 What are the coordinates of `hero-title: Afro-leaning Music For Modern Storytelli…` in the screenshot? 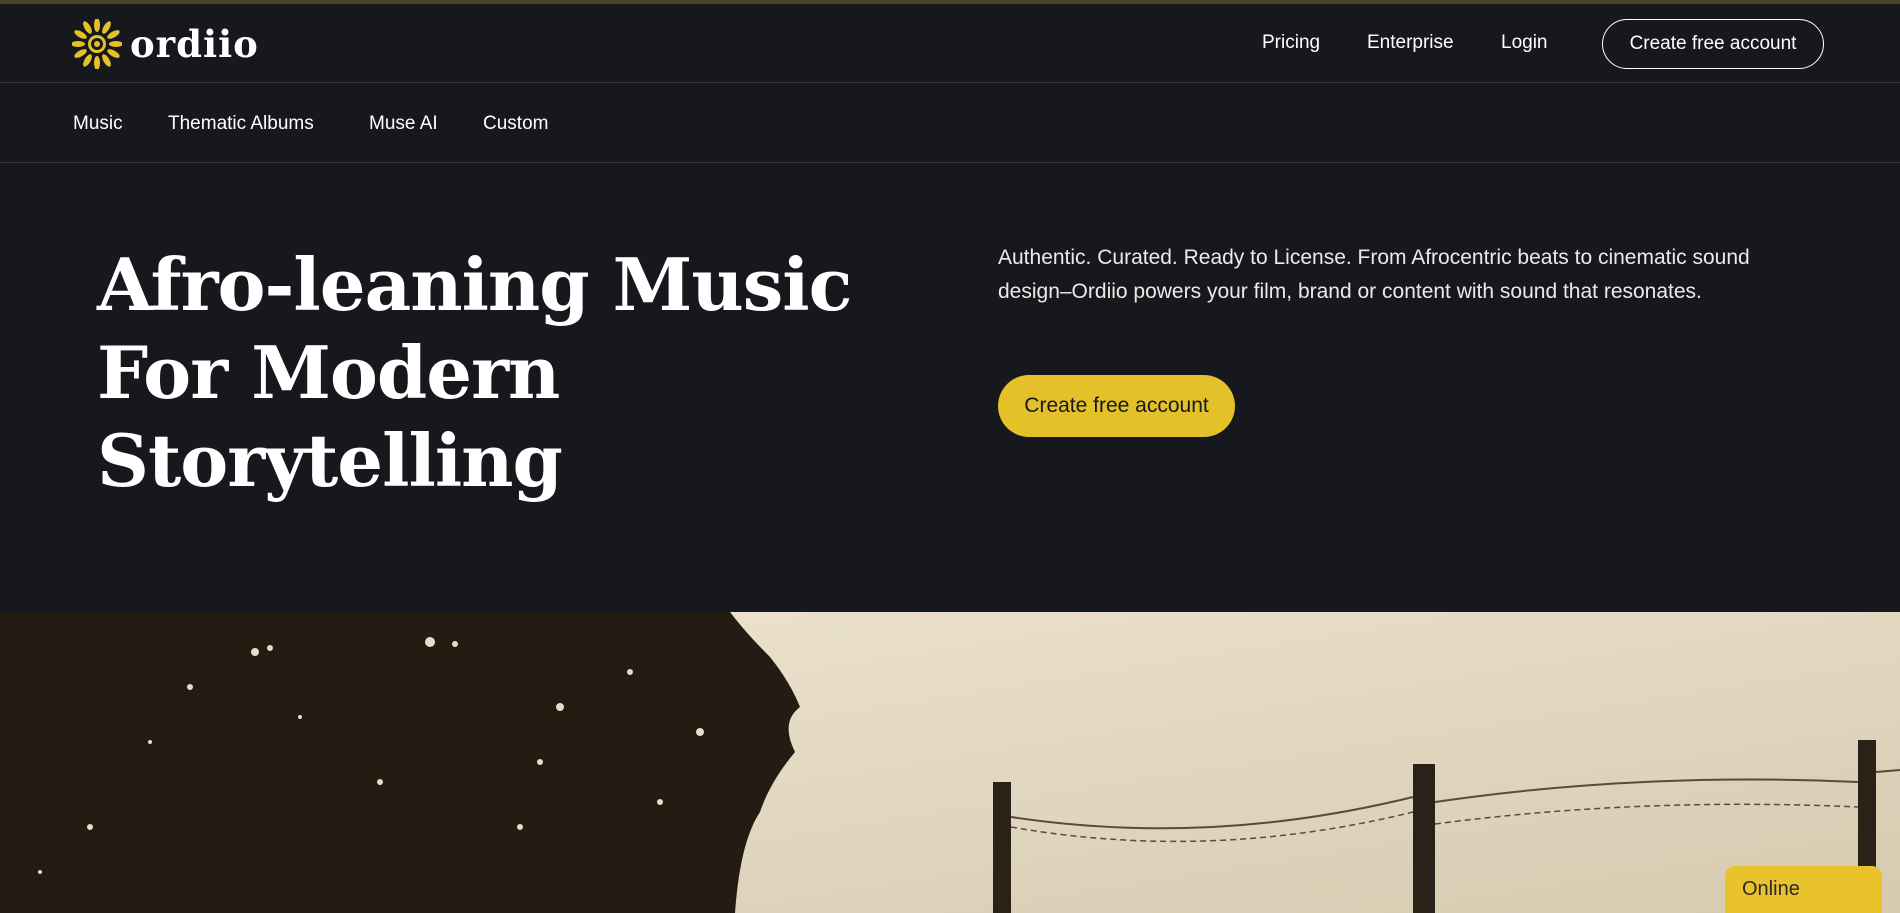 It's located at (477, 373).